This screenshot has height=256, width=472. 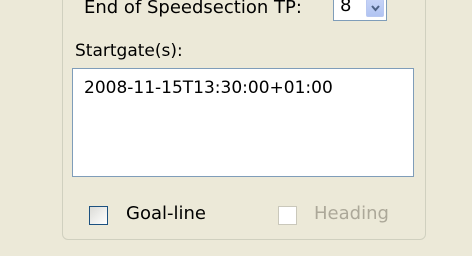 I want to click on heading-label: Heading, so click(x=351, y=213).